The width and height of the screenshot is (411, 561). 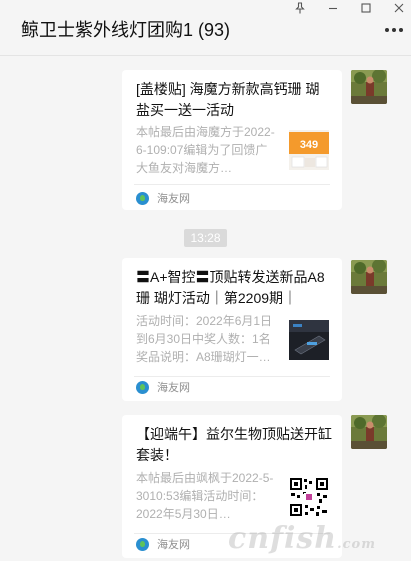 What do you see at coordinates (366, 8) in the screenshot?
I see `maximize-icon` at bounding box center [366, 8].